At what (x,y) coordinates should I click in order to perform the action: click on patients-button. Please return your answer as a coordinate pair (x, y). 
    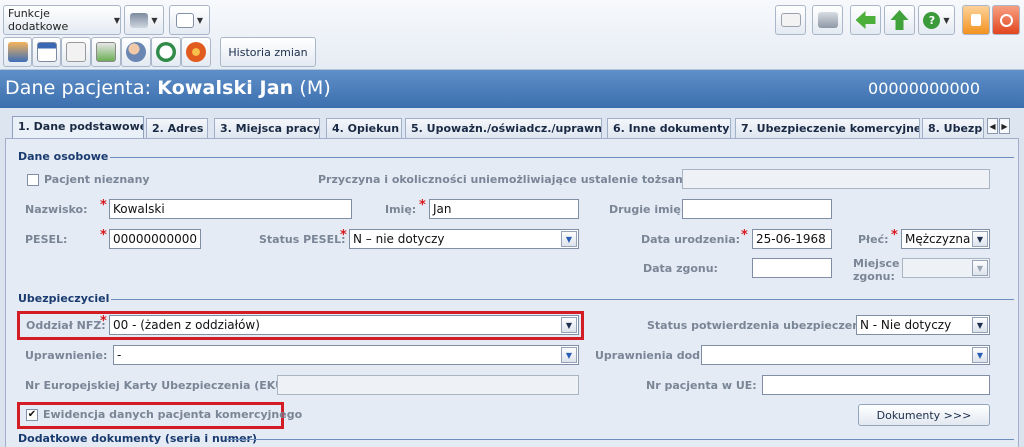
    Looking at the image, I should click on (136, 52).